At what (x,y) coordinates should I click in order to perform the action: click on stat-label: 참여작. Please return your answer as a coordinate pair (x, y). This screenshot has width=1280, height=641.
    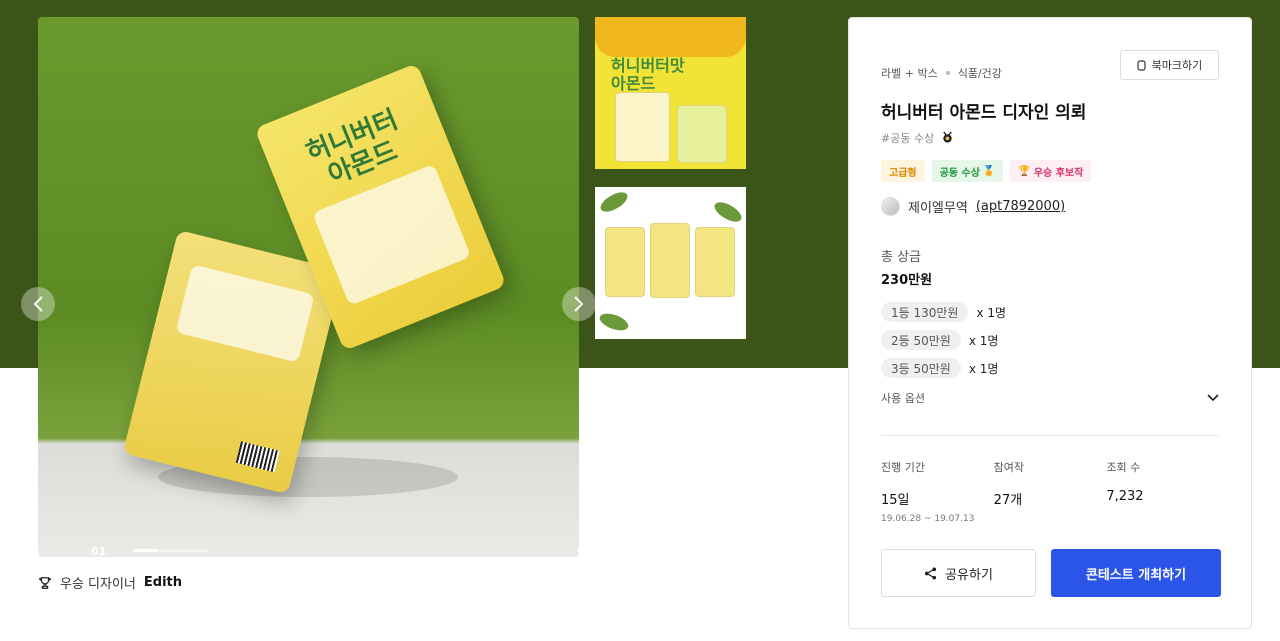
    Looking at the image, I should click on (1009, 467).